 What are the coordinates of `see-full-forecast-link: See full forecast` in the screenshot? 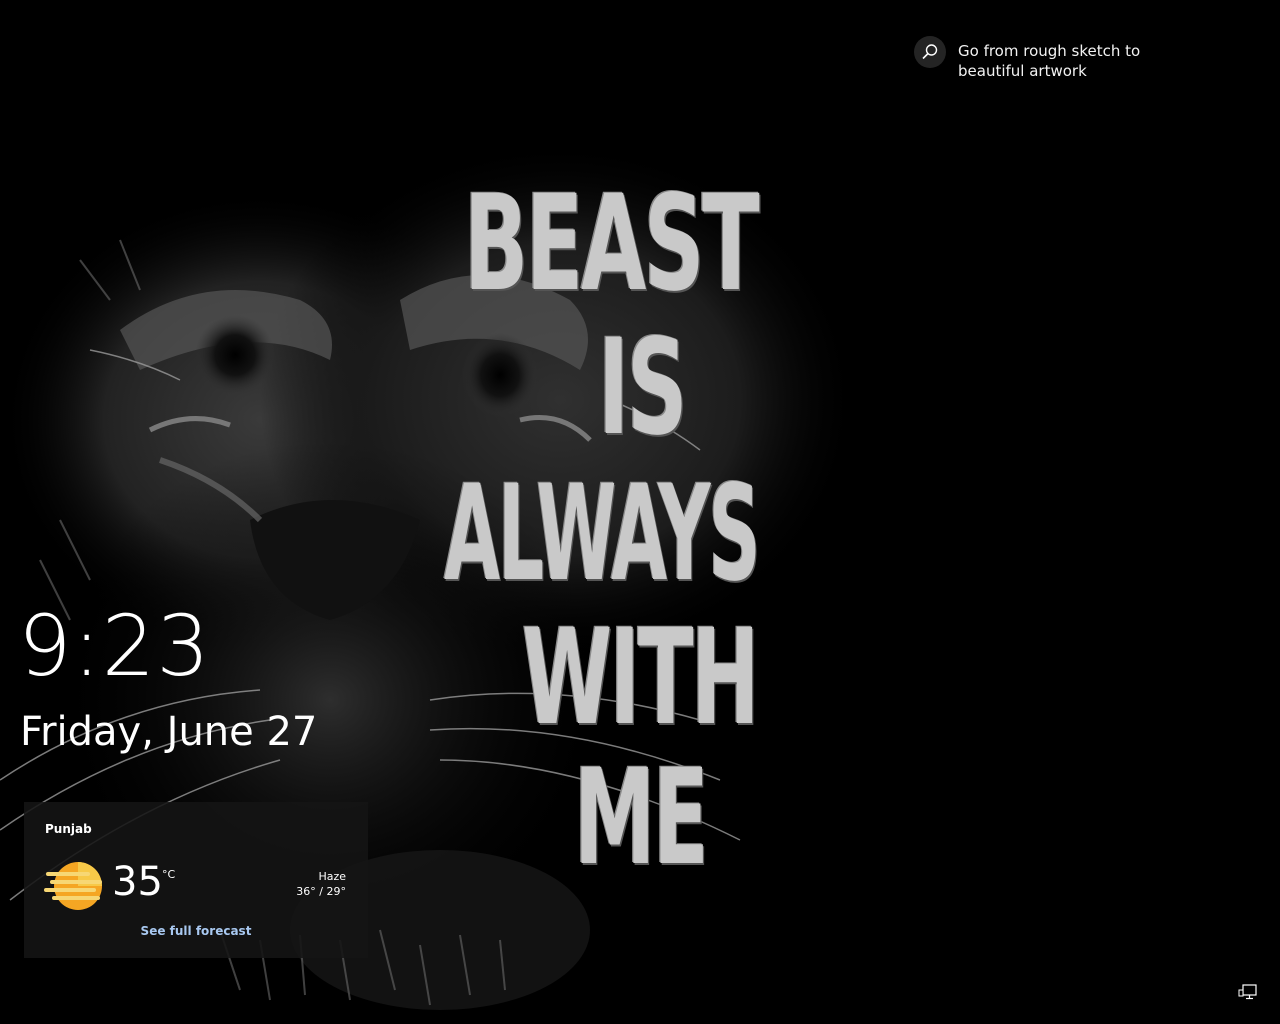 It's located at (196, 931).